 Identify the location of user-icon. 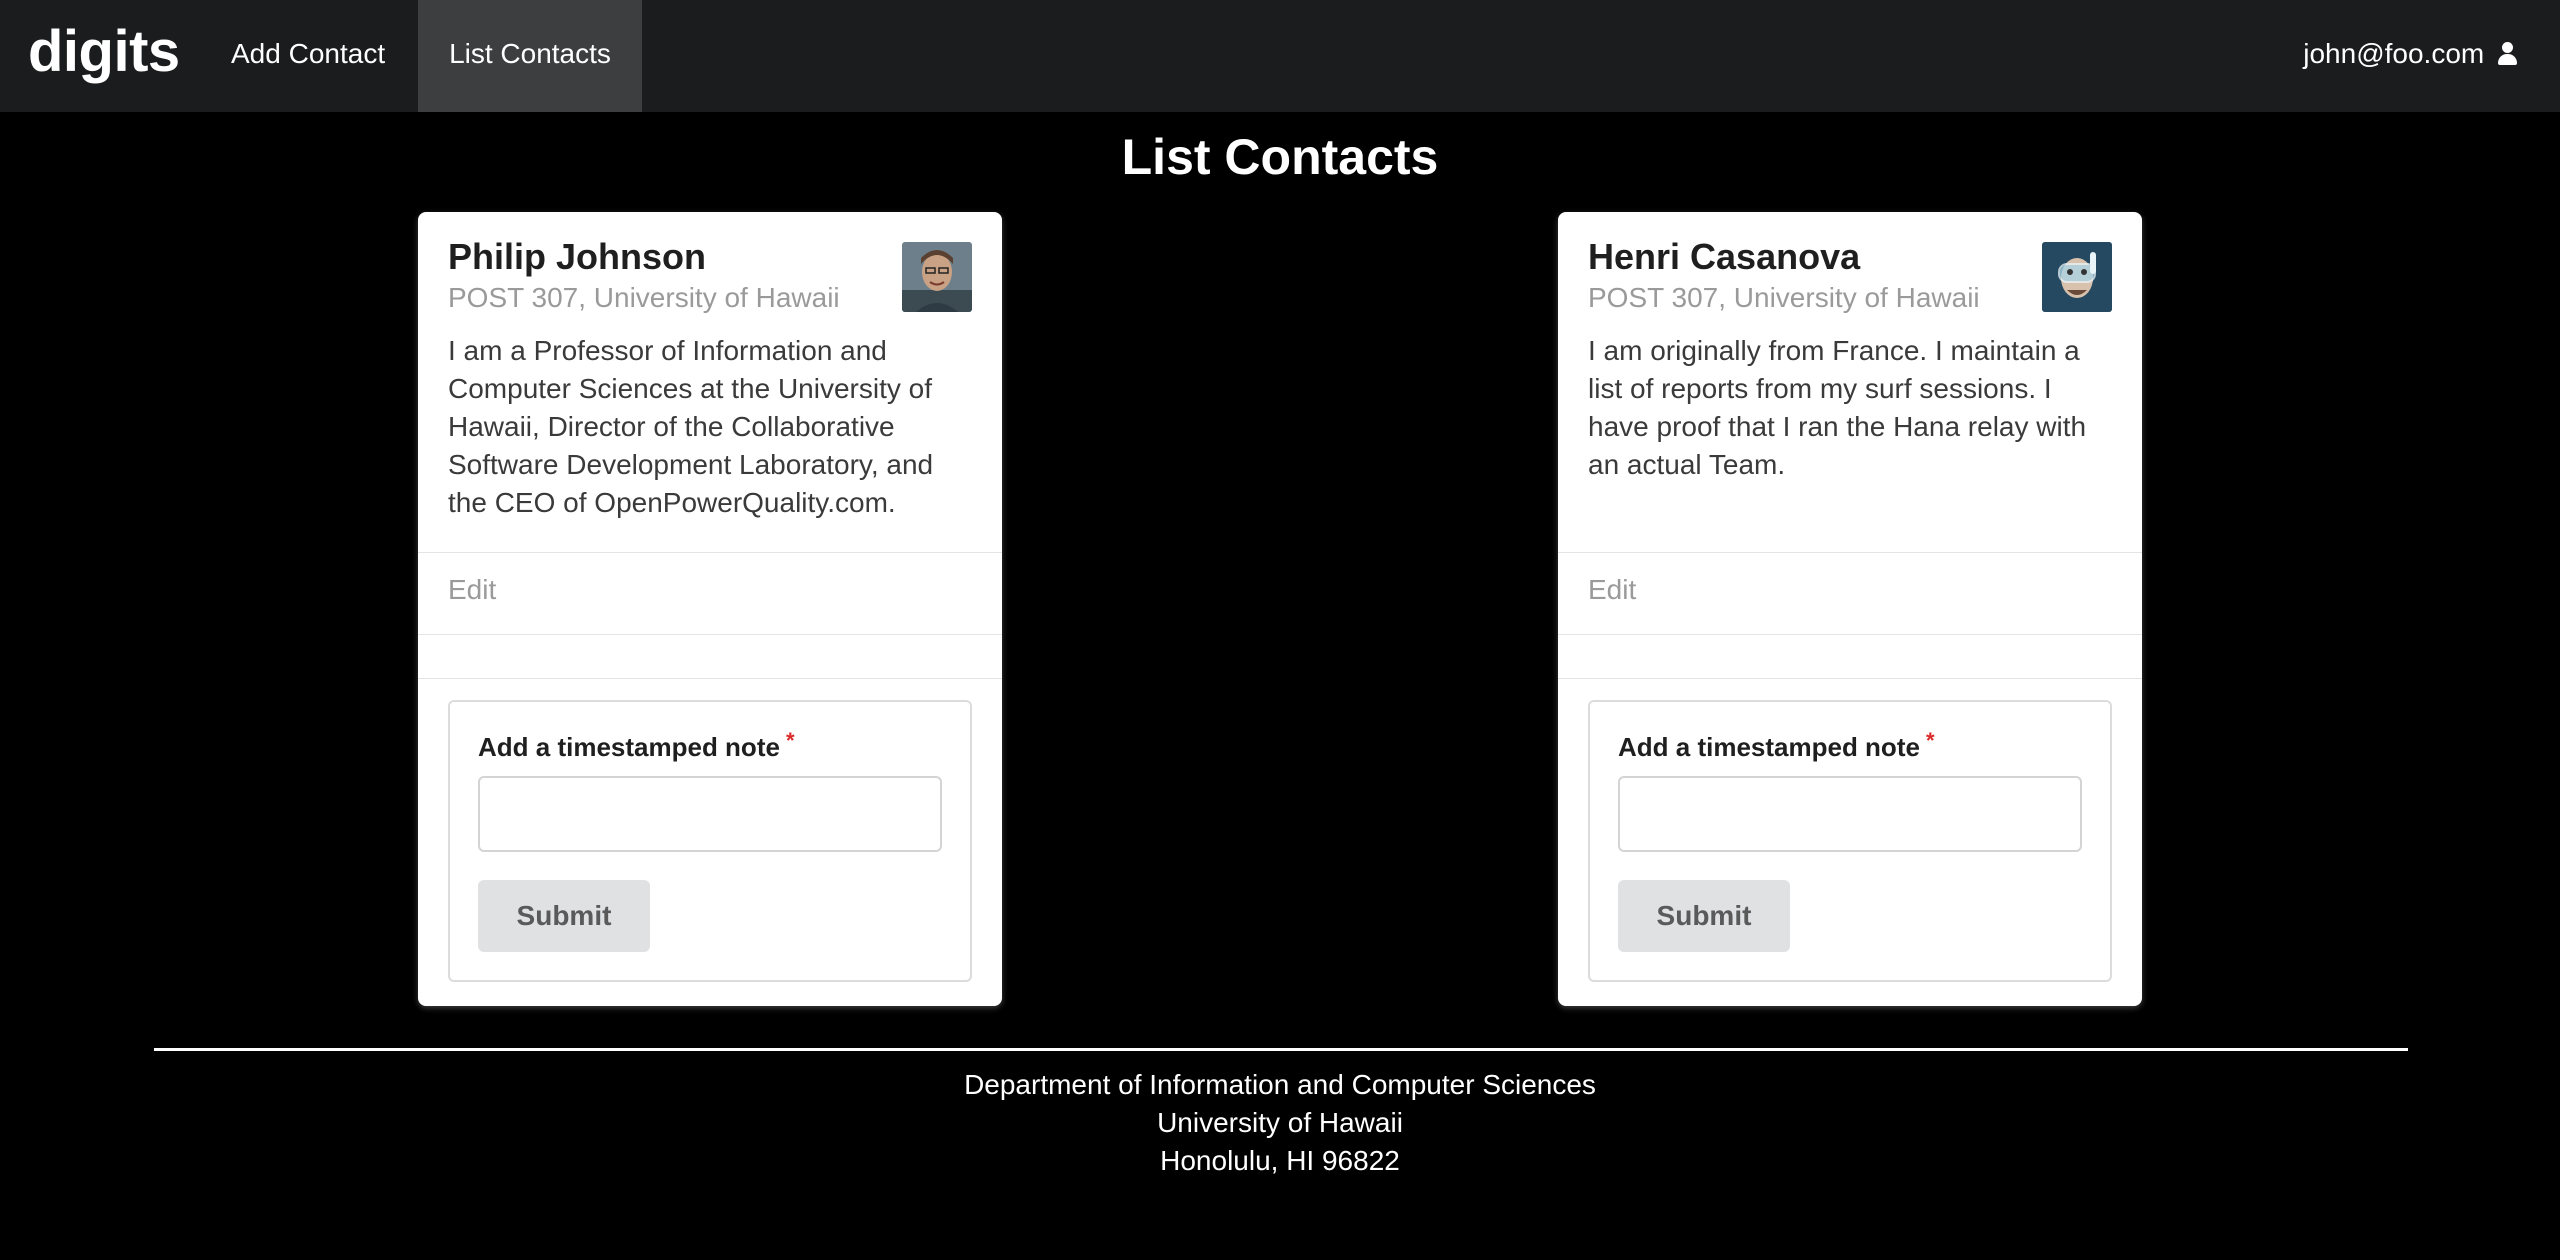
(2507, 54).